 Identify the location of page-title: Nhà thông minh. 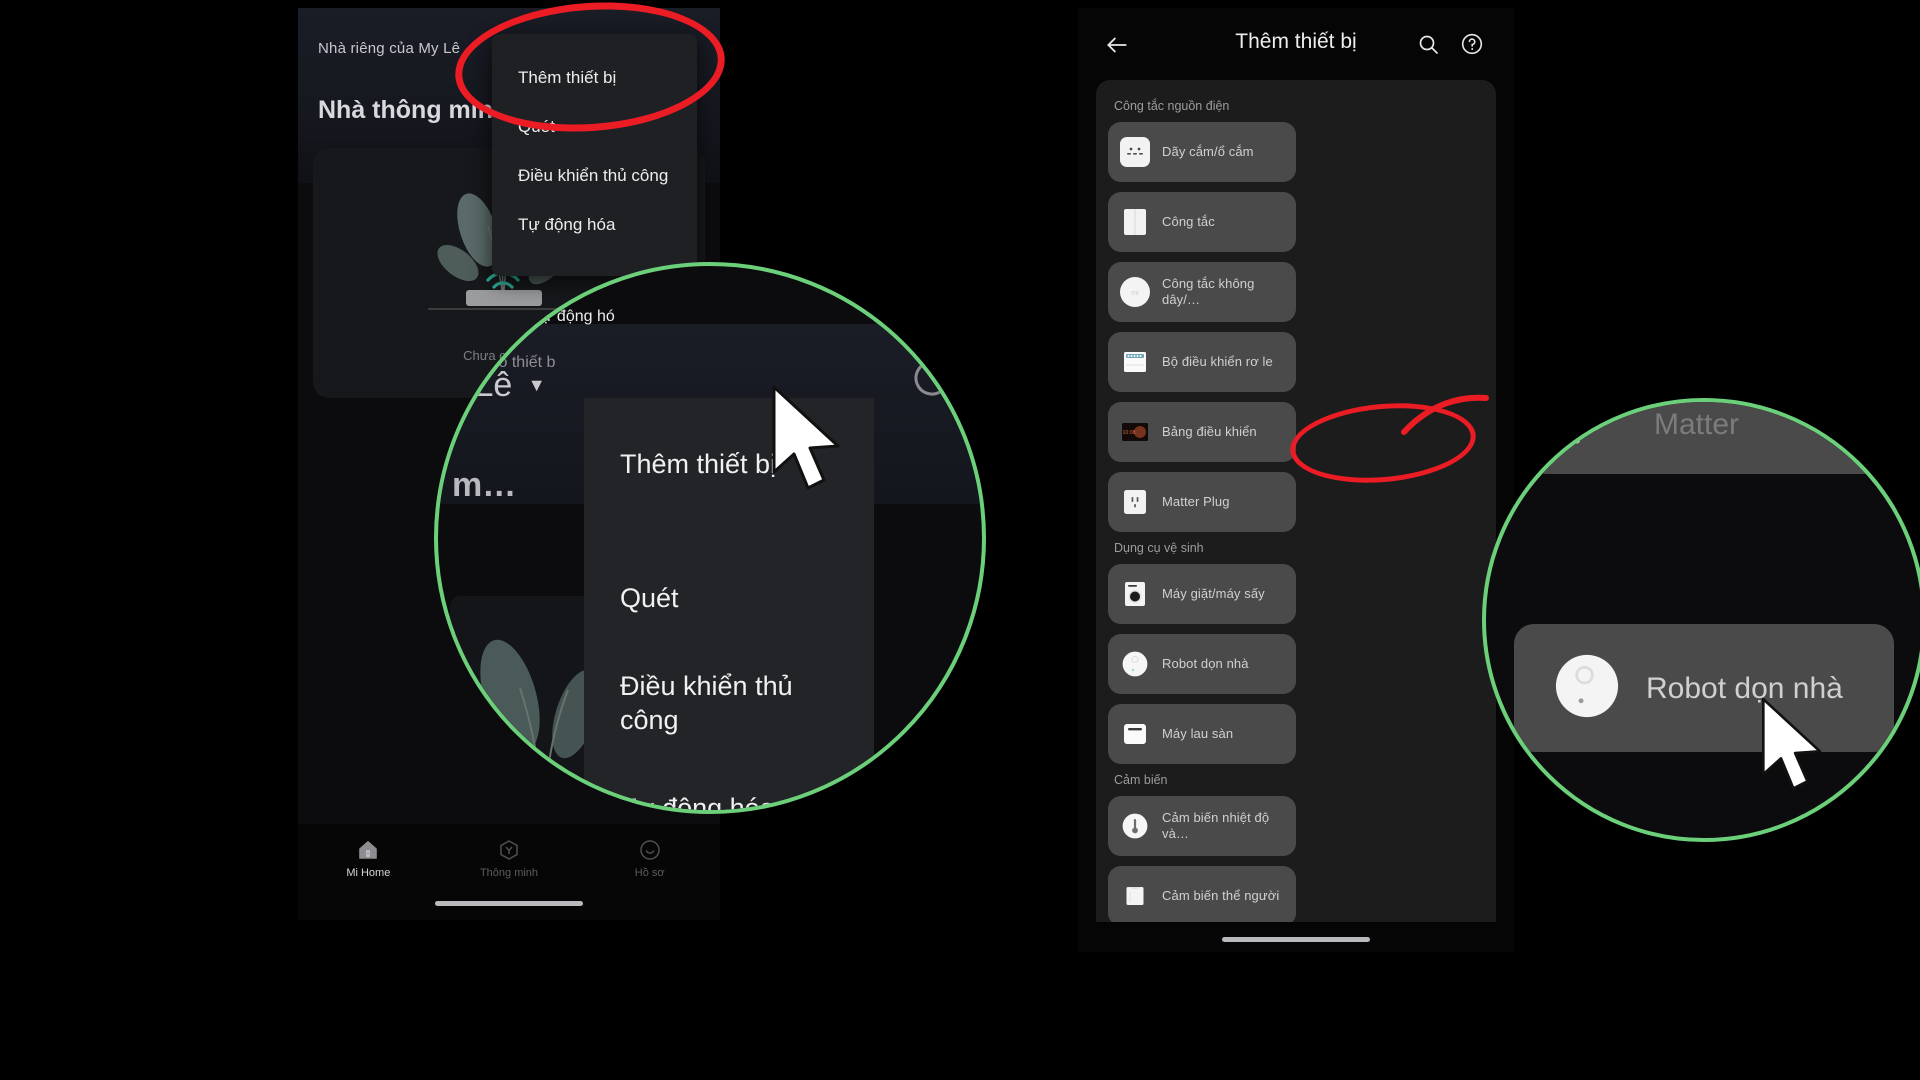
(413, 110).